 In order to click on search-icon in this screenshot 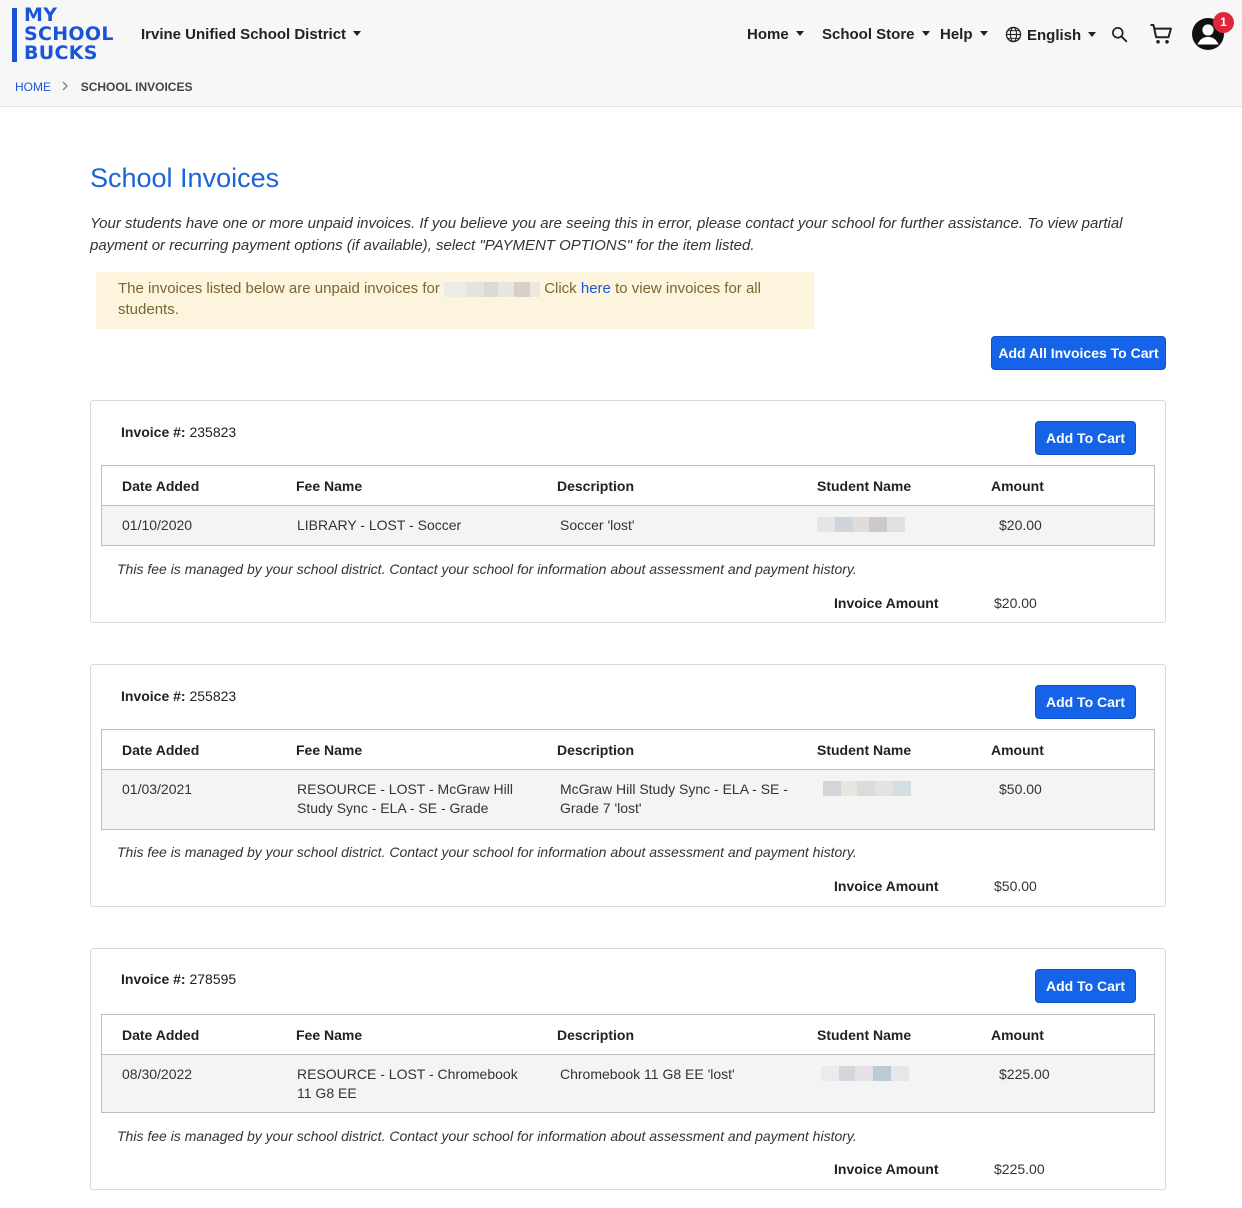, I will do `click(1120, 35)`.